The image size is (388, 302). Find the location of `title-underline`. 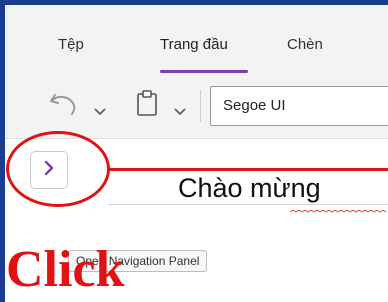

title-underline is located at coordinates (248, 204).